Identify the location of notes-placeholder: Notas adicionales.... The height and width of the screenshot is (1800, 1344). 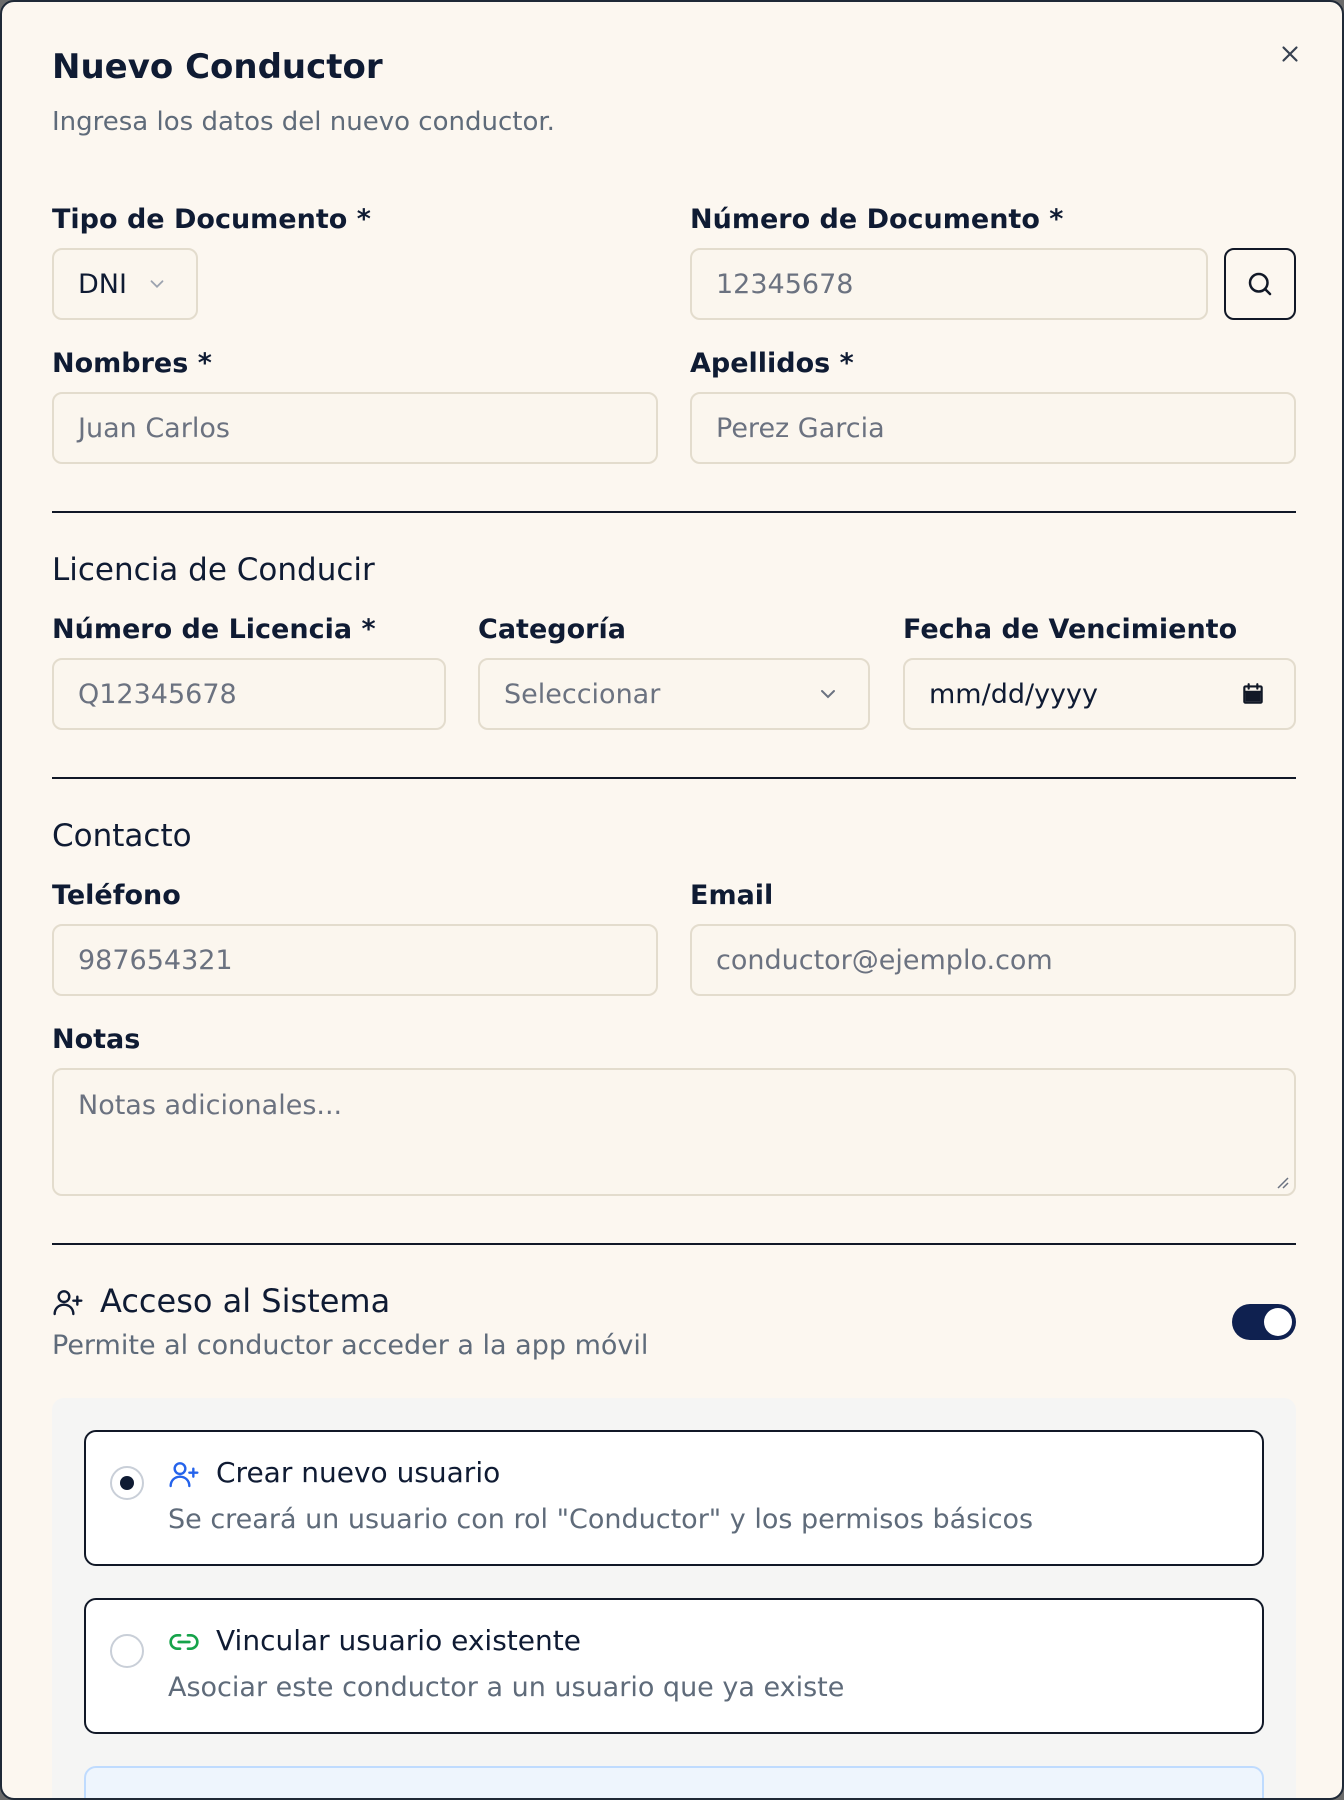
(210, 1105).